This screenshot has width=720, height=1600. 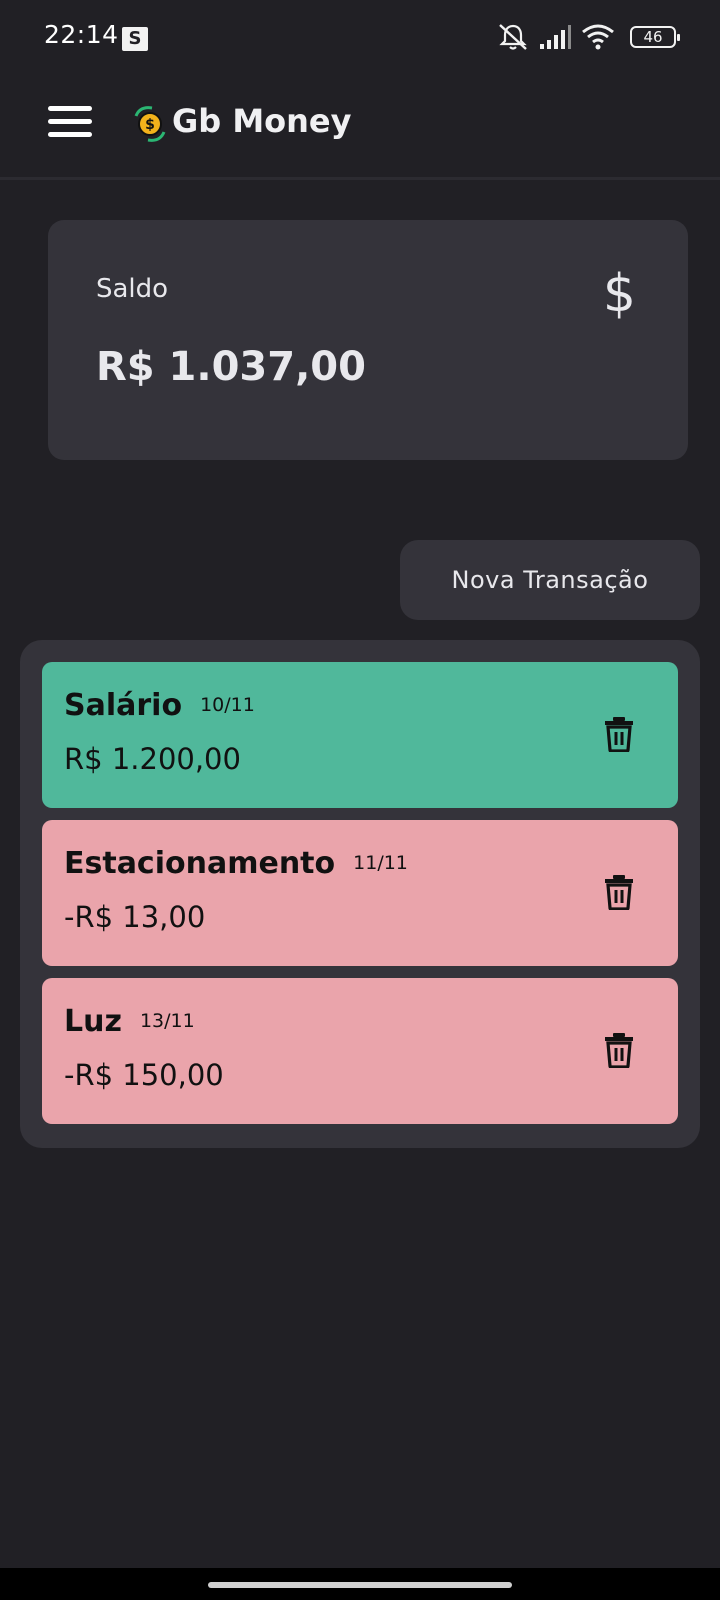 What do you see at coordinates (70, 124) in the screenshot?
I see `hamburger-menu-icon` at bounding box center [70, 124].